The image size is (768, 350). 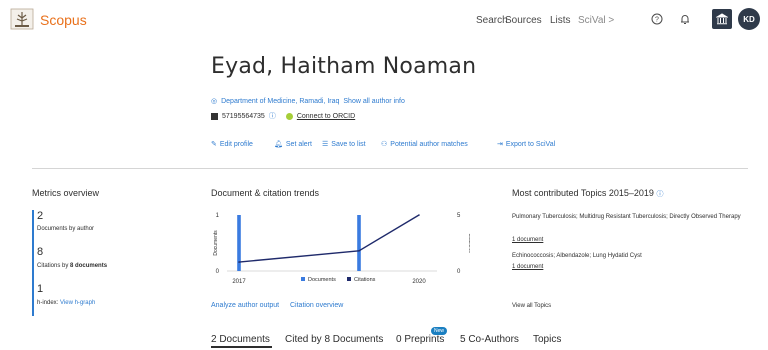 I want to click on hindex-row: h-index: View h-graph, so click(x=66, y=303).